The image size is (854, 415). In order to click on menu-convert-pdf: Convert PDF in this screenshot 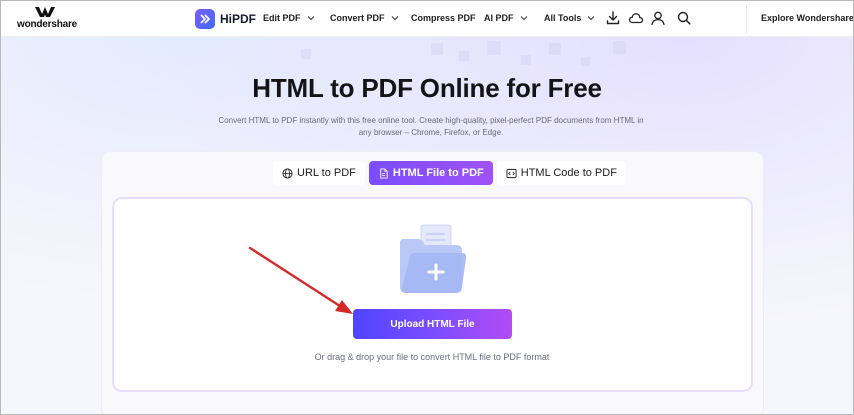, I will do `click(364, 18)`.